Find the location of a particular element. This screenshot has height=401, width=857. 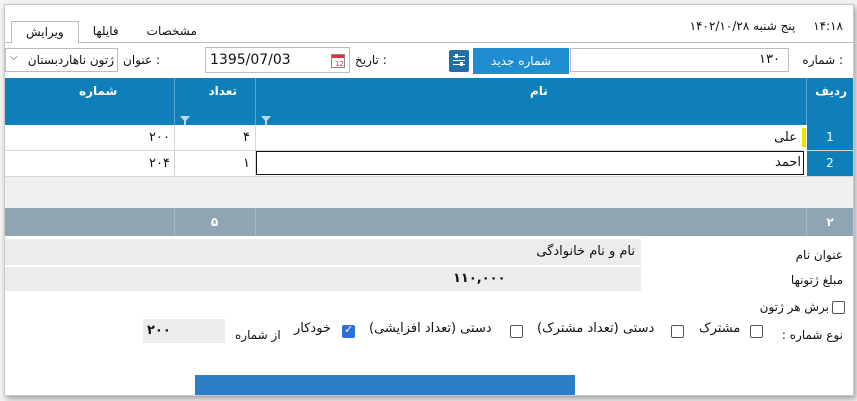

option-auto-checkbox is located at coordinates (348, 330).